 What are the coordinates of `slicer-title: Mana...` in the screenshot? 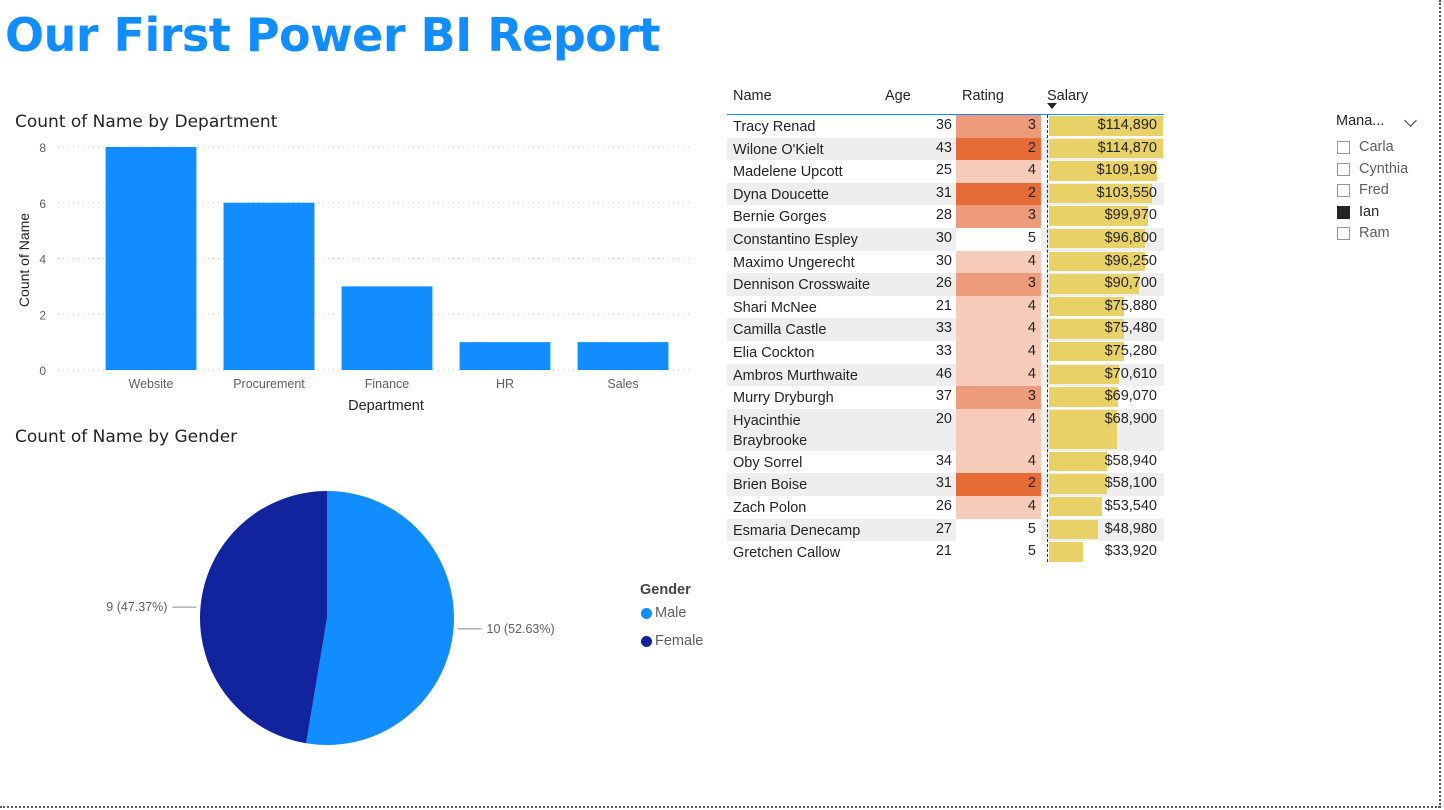 It's located at (1360, 121).